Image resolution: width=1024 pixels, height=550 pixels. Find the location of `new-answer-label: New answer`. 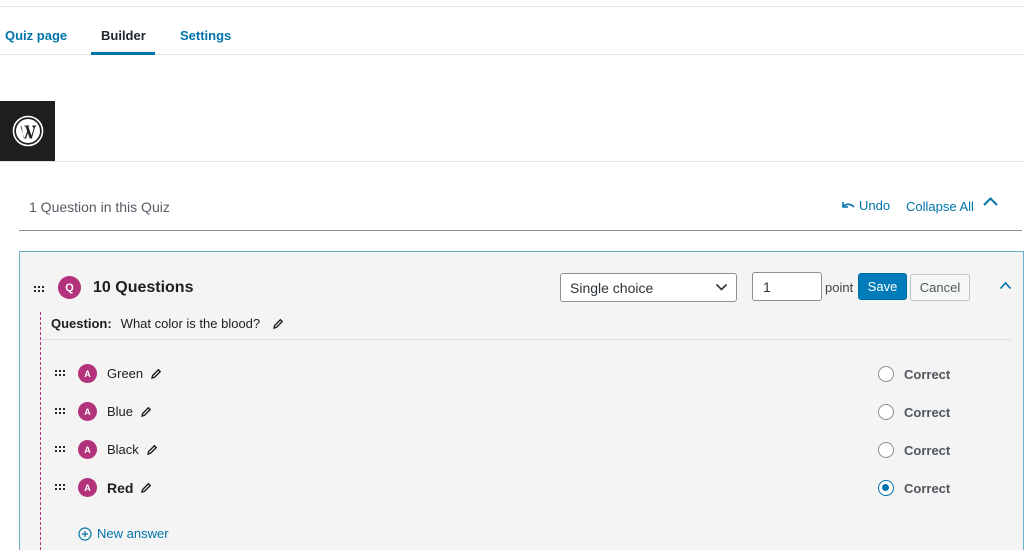

new-answer-label: New answer is located at coordinates (133, 533).